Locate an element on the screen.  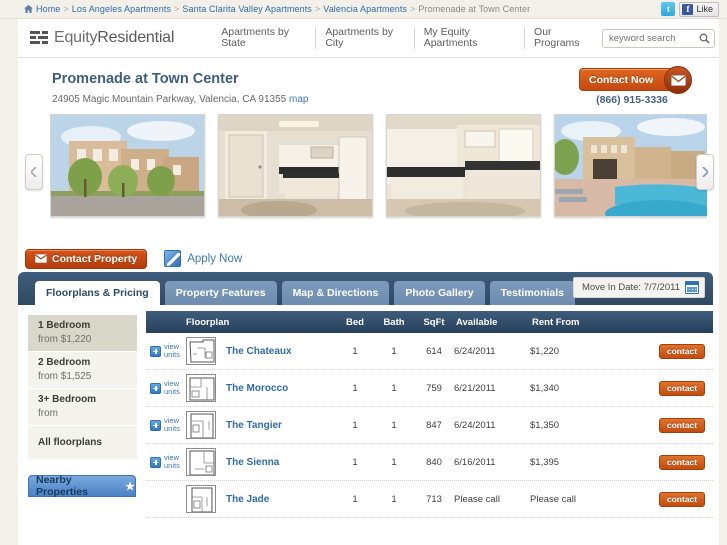
floorplan-cell: view units The Sienna is located at coordinates (241, 462).